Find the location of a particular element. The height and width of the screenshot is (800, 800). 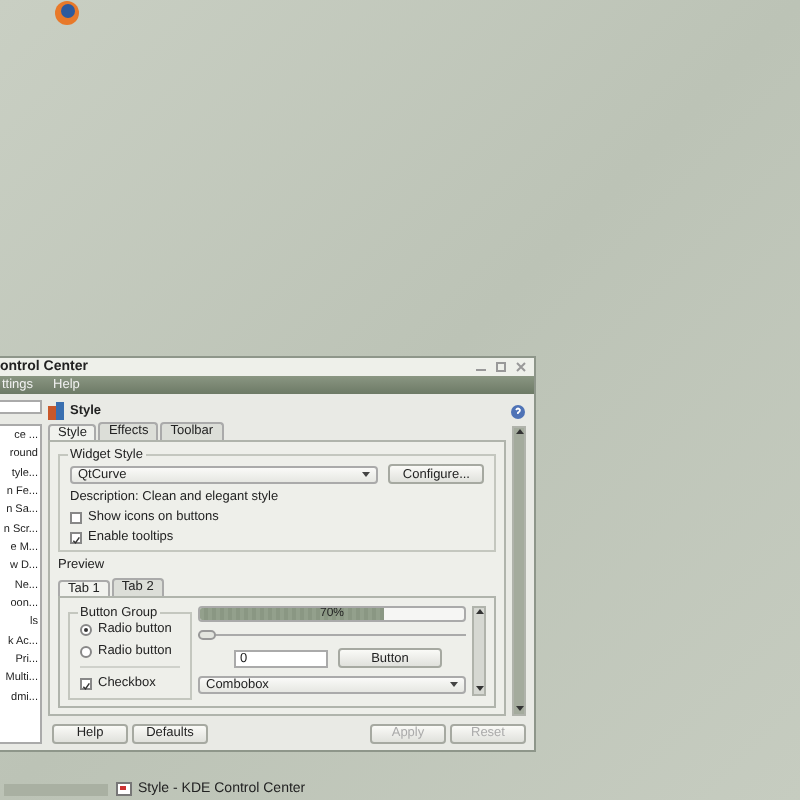

globe-icon is located at coordinates (67, 13).